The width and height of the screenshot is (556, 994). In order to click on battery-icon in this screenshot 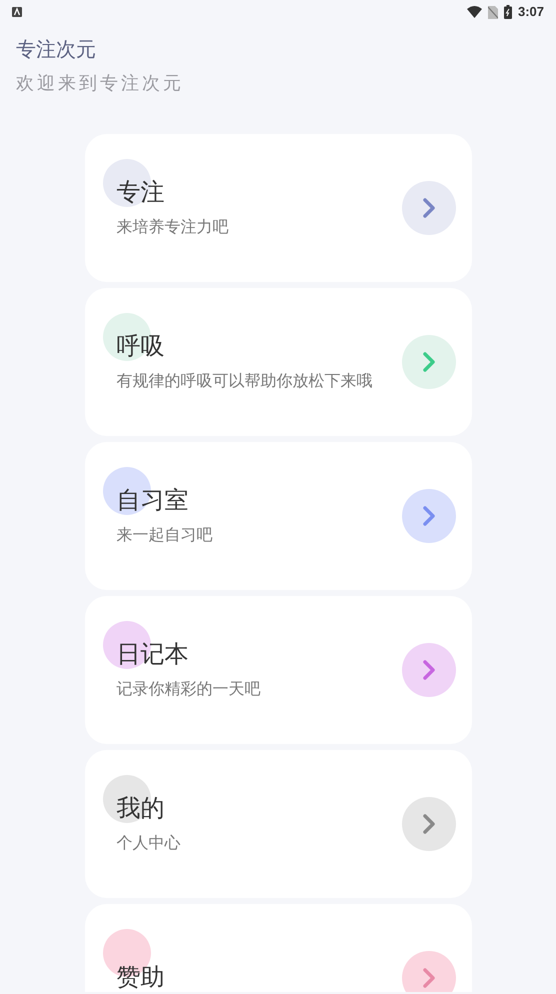, I will do `click(508, 12)`.